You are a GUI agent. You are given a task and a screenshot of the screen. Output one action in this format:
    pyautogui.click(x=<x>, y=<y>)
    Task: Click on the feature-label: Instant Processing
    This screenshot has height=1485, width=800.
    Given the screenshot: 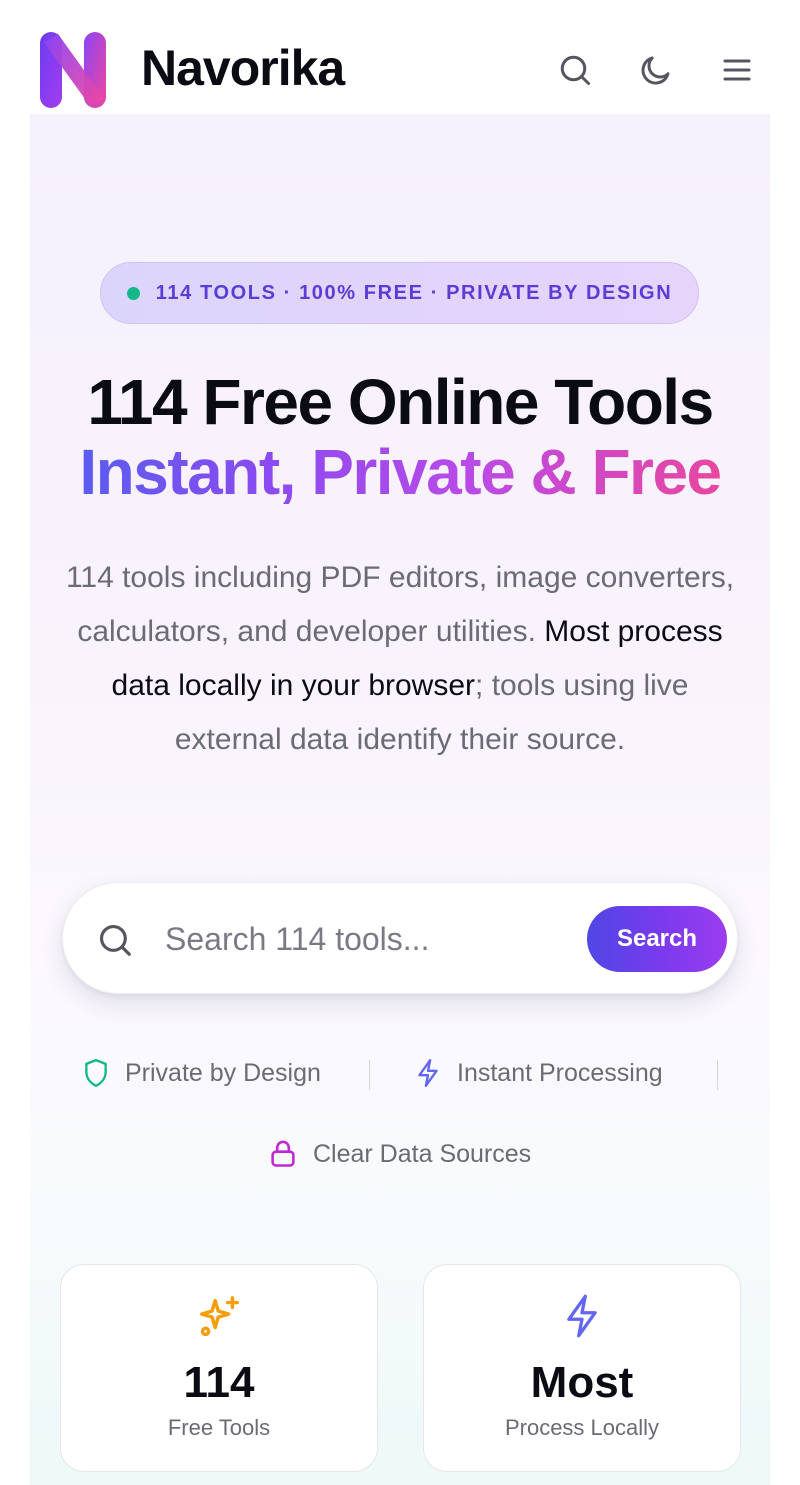 What is the action you would take?
    pyautogui.click(x=560, y=1072)
    